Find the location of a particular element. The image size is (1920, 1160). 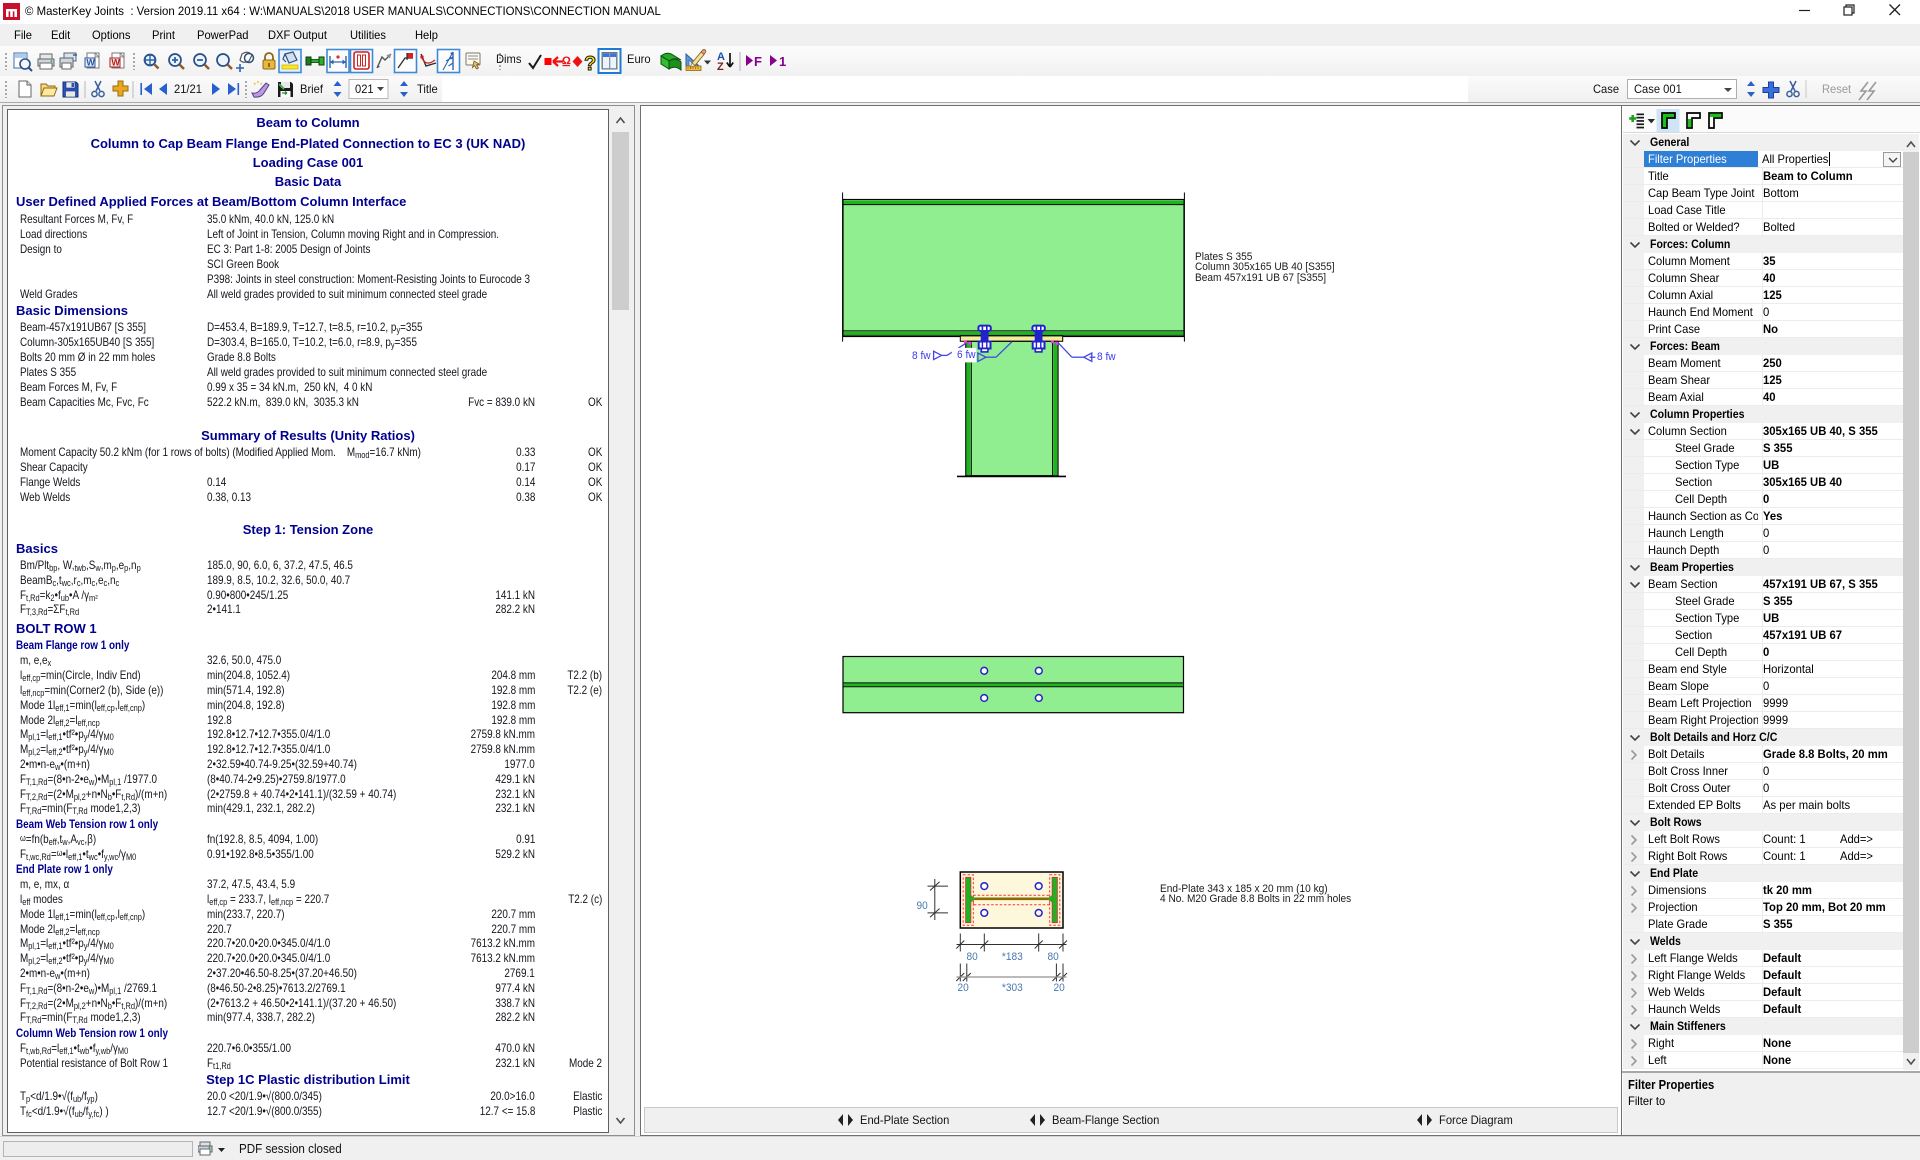

svg-text: Z is located at coordinates (720, 67).